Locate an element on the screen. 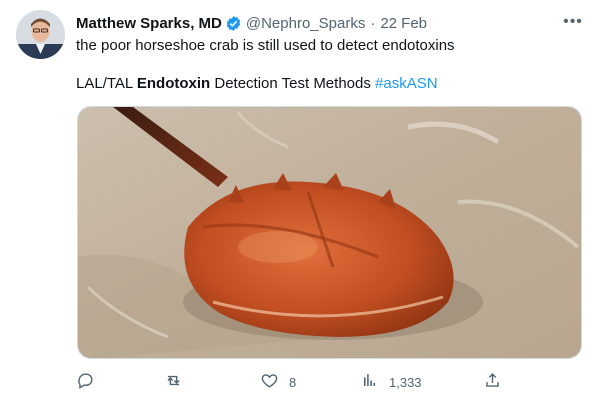  like-button: 8 is located at coordinates (278, 382).